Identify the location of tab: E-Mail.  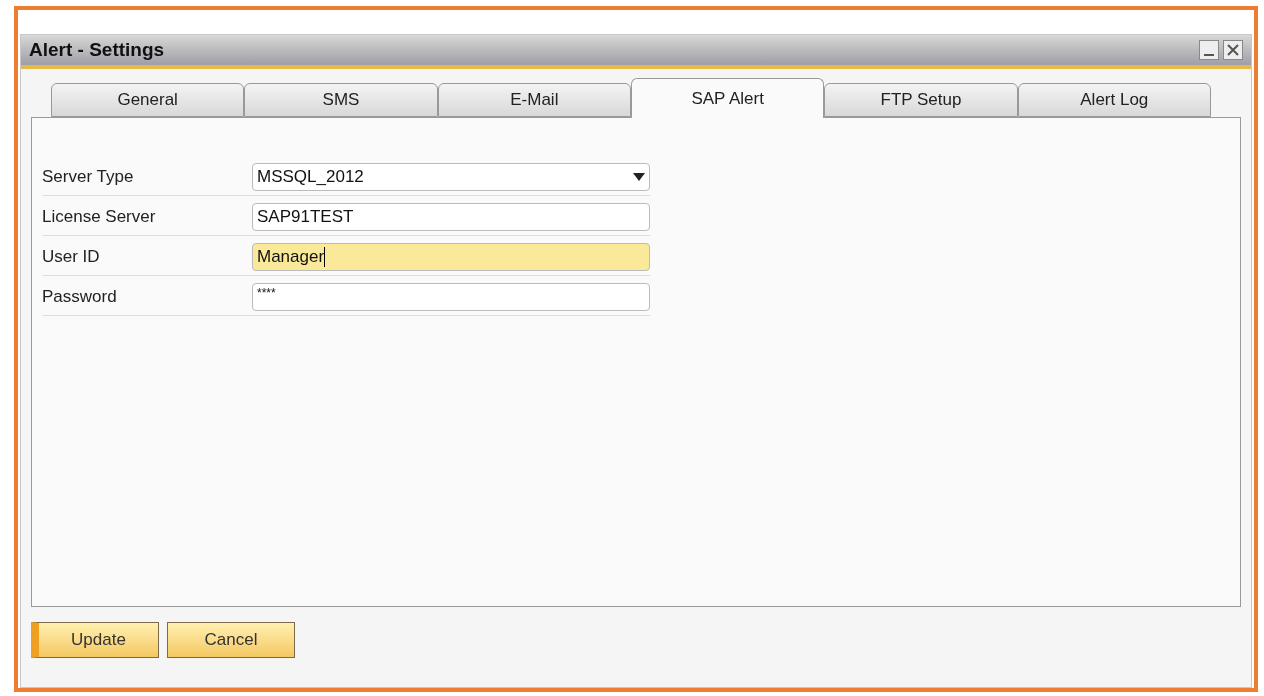
(534, 100).